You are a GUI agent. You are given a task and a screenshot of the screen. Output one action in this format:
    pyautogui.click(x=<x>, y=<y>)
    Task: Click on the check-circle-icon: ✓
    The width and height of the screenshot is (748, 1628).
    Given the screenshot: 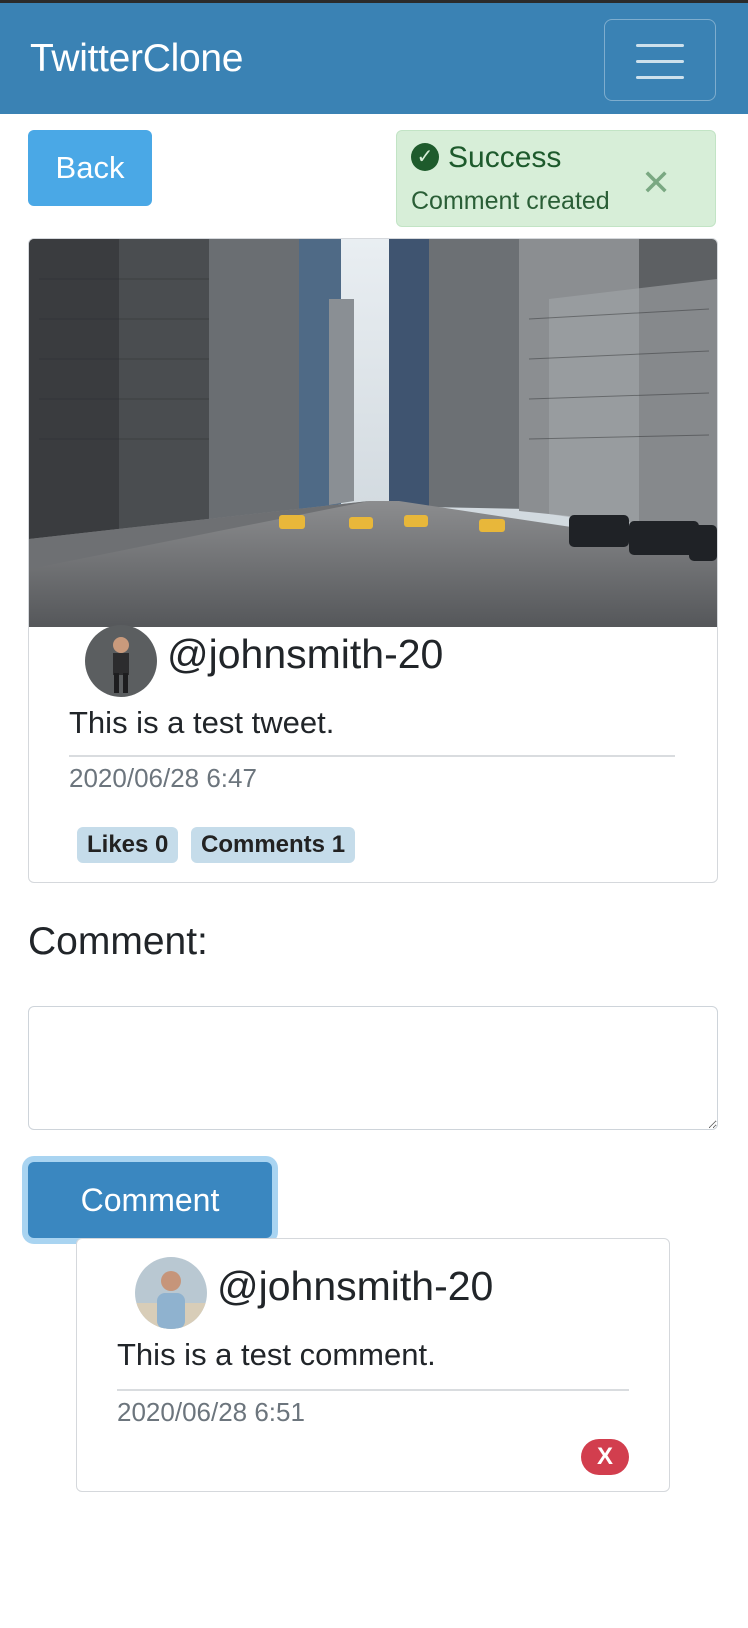 What is the action you would take?
    pyautogui.click(x=425, y=157)
    